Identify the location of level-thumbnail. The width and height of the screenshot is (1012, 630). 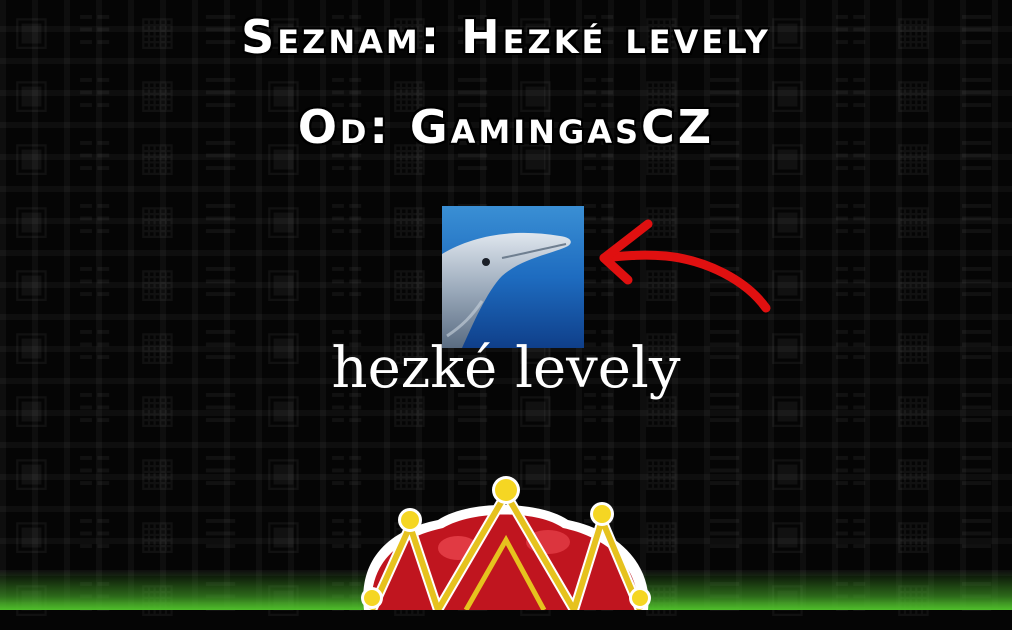
(513, 277).